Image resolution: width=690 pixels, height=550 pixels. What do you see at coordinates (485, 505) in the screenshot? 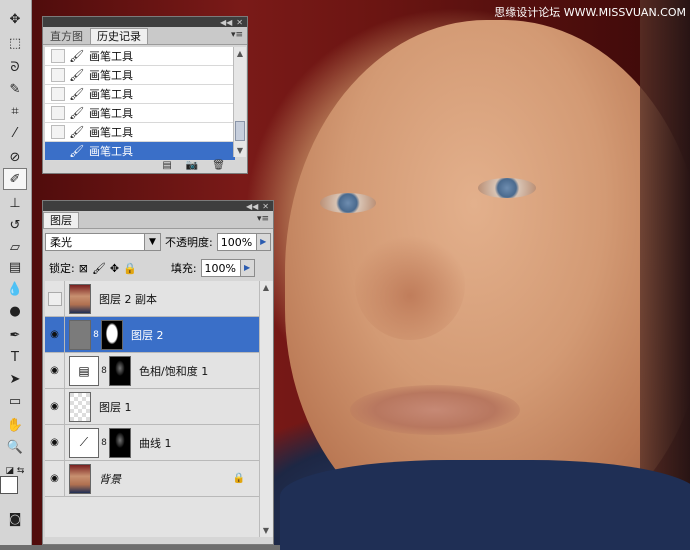
I see `shirt-image` at bounding box center [485, 505].